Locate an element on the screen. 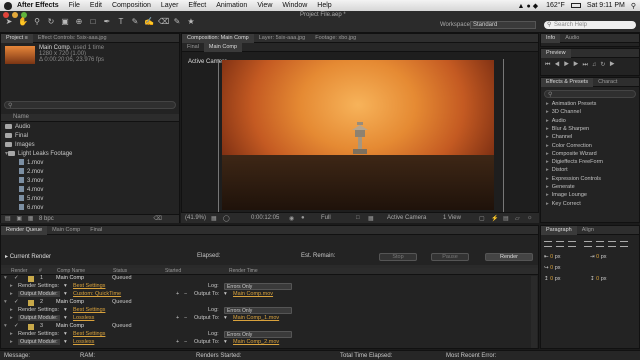  list-item: Expression Controls is located at coordinates (573, 179).